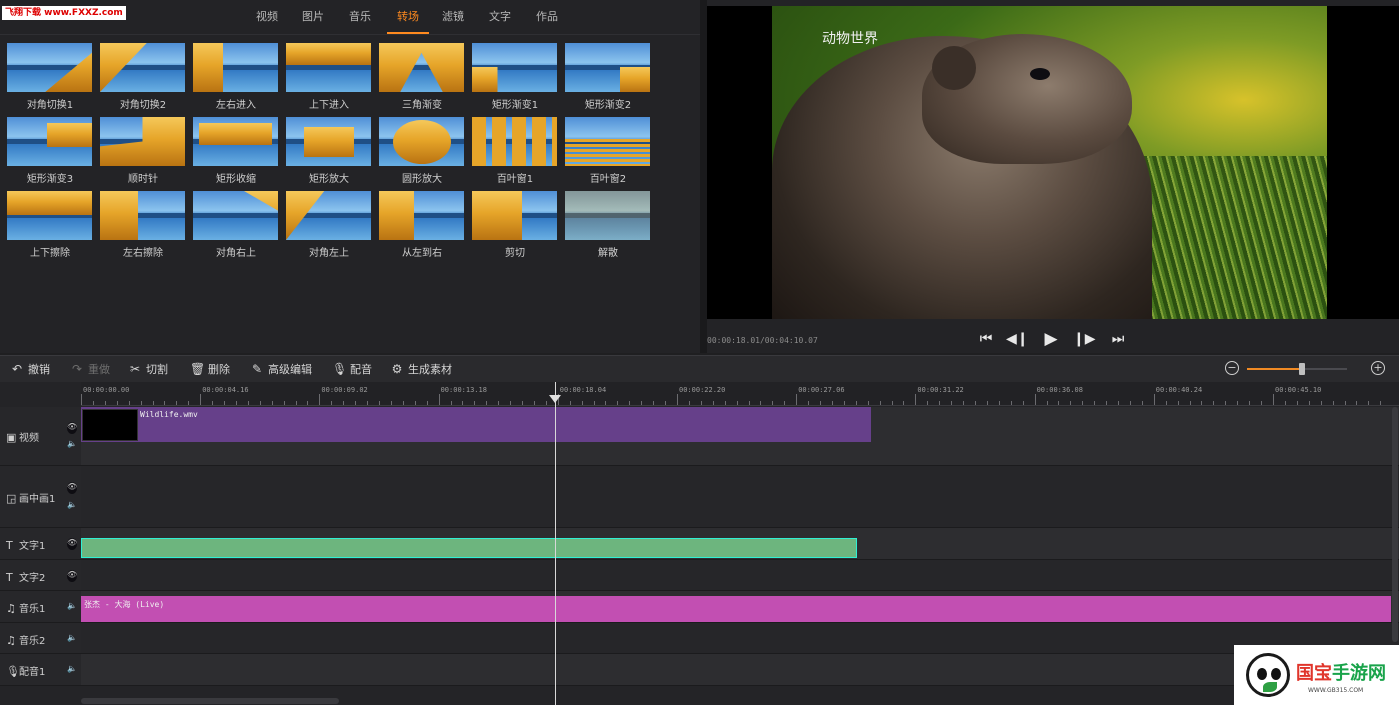 The width and height of the screenshot is (1399, 705). What do you see at coordinates (1395, 524) in the screenshot?
I see `vertical-scrollbar` at bounding box center [1395, 524].